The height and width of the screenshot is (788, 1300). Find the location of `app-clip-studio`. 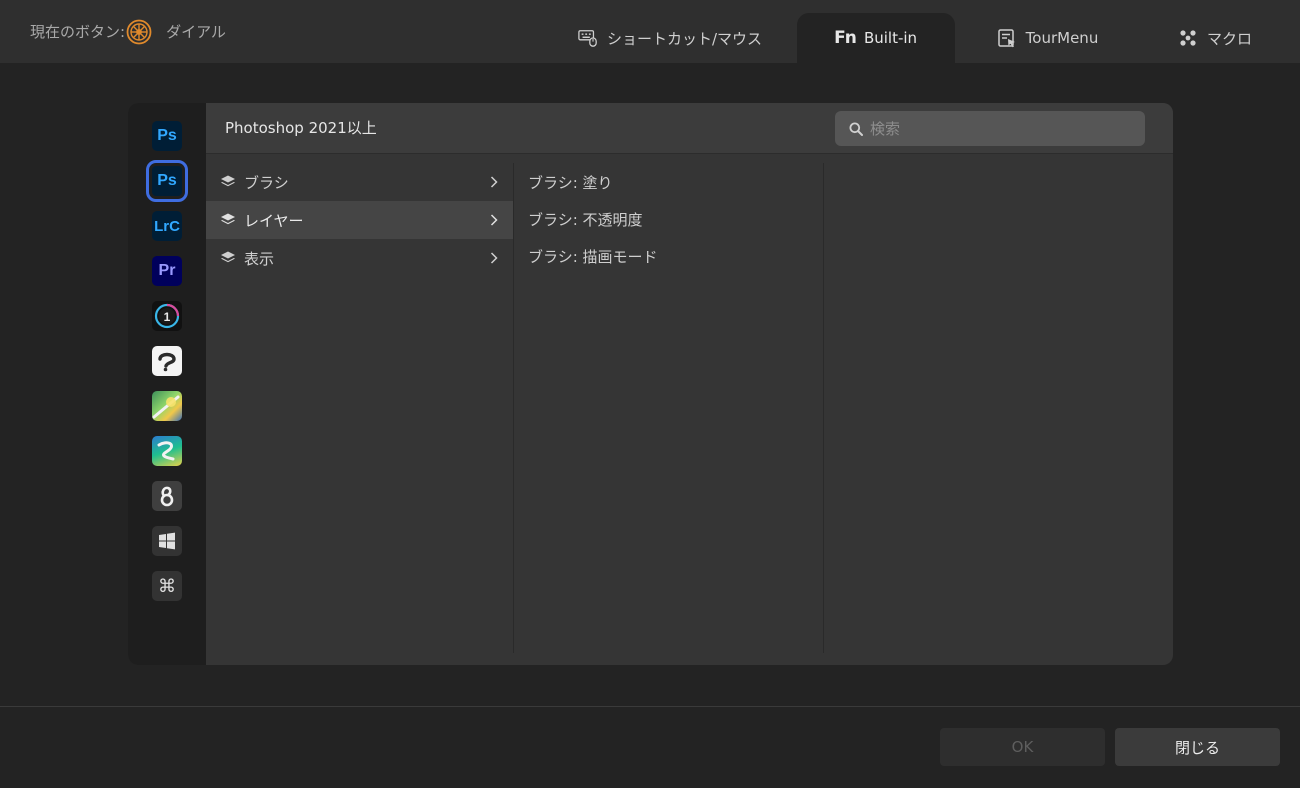

app-clip-studio is located at coordinates (167, 361).